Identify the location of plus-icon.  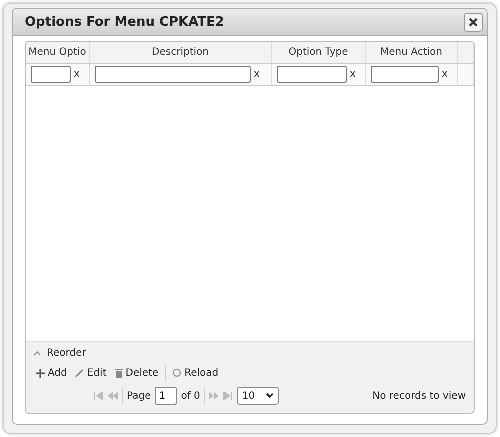
(40, 373).